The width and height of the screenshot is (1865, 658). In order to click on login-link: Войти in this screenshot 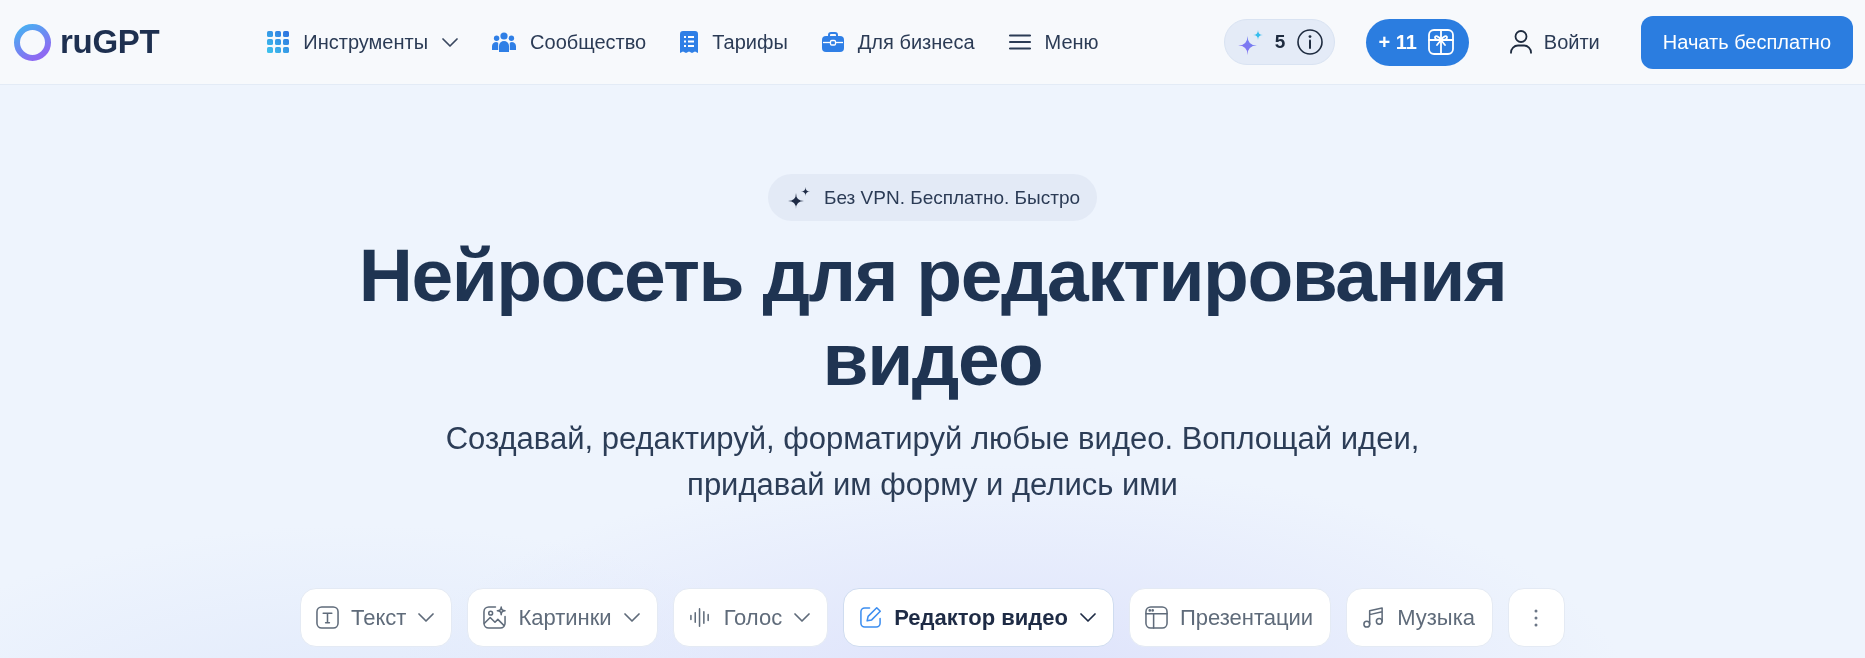, I will do `click(1554, 42)`.